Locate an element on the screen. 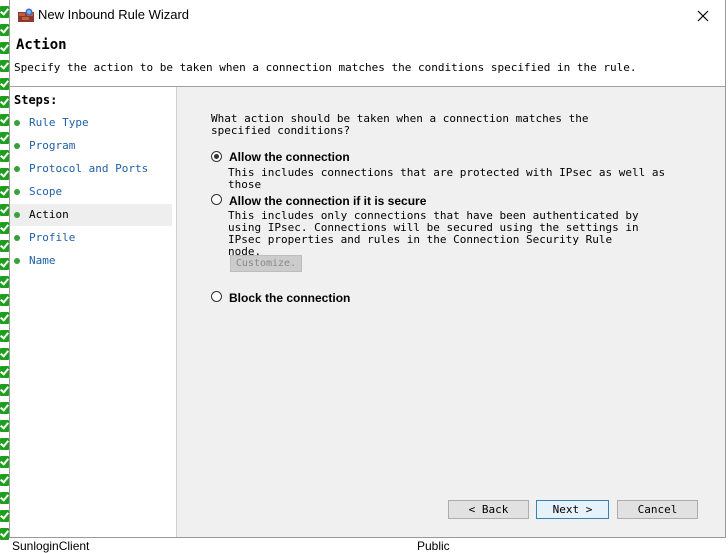 This screenshot has width=728, height=553. close-button is located at coordinates (703, 16).